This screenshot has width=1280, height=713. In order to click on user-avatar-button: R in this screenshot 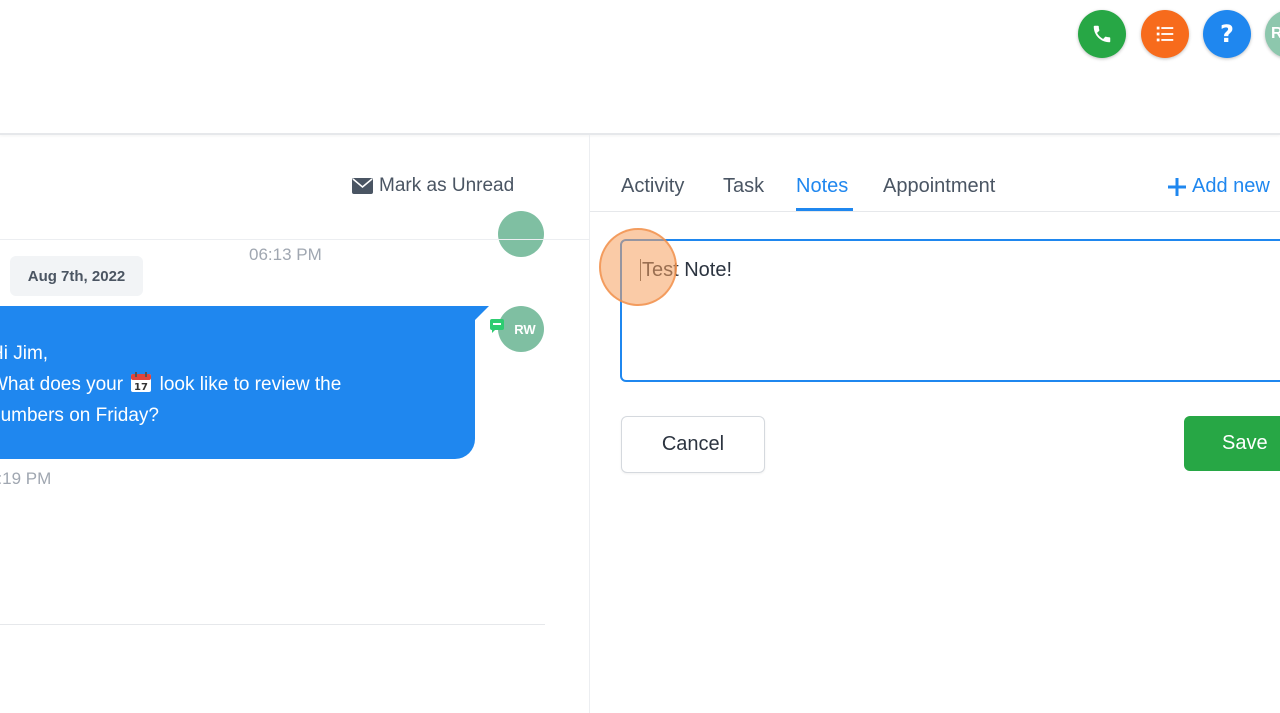, I will do `click(1272, 34)`.